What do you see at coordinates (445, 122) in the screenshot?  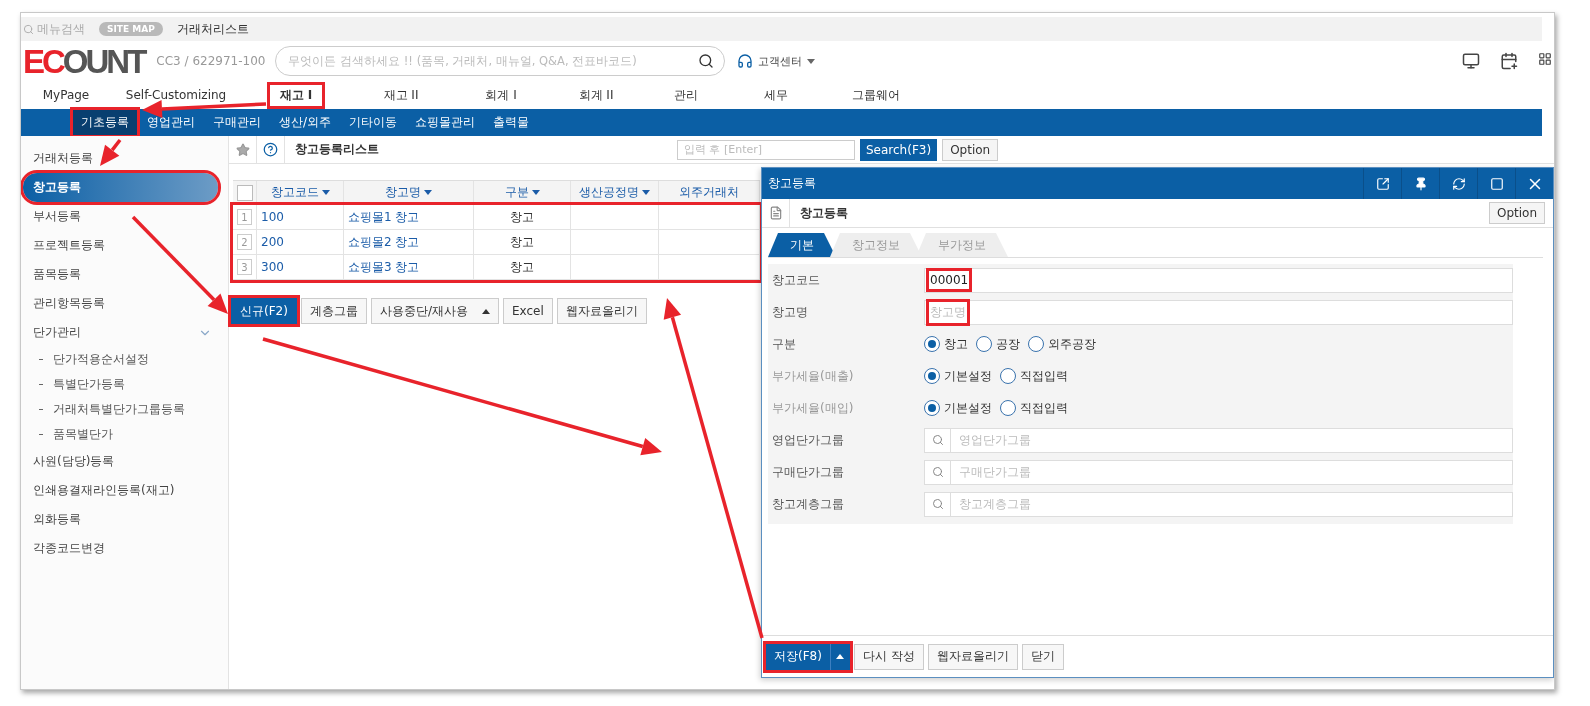 I see `submenu-tab: 쇼핑몰관리` at bounding box center [445, 122].